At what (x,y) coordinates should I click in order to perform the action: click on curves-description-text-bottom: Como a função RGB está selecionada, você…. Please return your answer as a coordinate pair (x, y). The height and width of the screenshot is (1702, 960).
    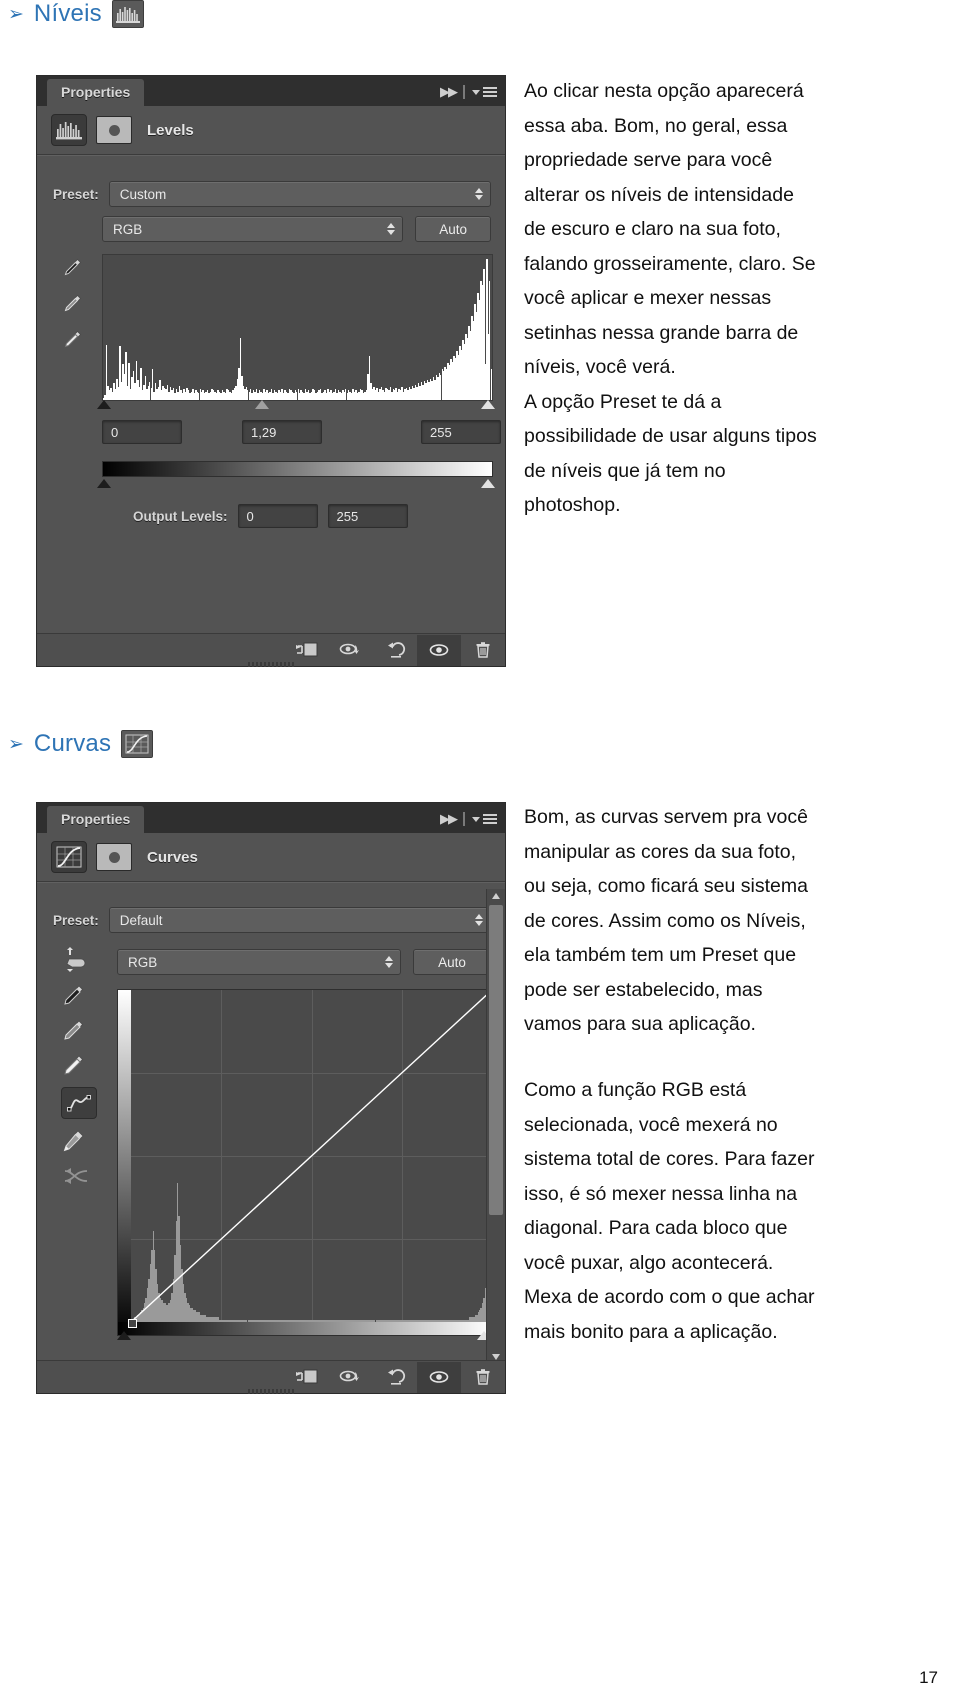
    Looking at the image, I should click on (707, 1211).